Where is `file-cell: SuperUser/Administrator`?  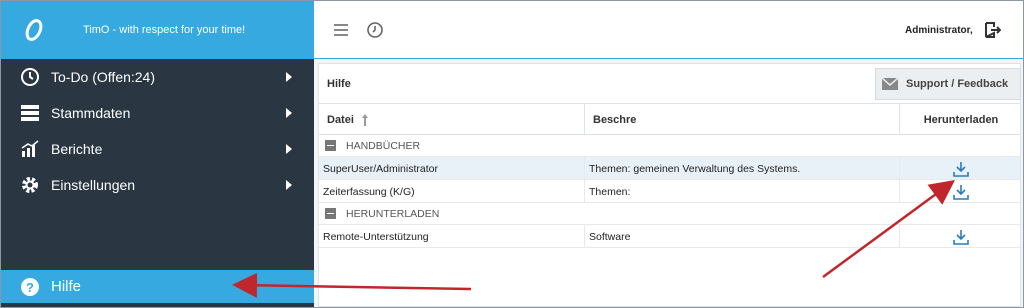 file-cell: SuperUser/Administrator is located at coordinates (452, 168).